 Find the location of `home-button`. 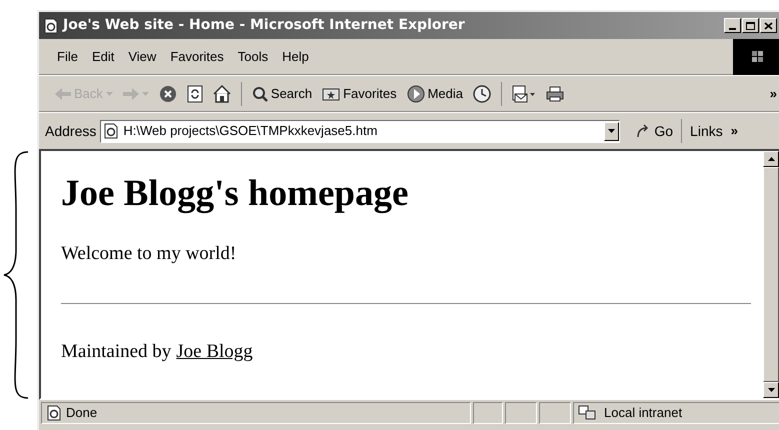

home-button is located at coordinates (221, 93).